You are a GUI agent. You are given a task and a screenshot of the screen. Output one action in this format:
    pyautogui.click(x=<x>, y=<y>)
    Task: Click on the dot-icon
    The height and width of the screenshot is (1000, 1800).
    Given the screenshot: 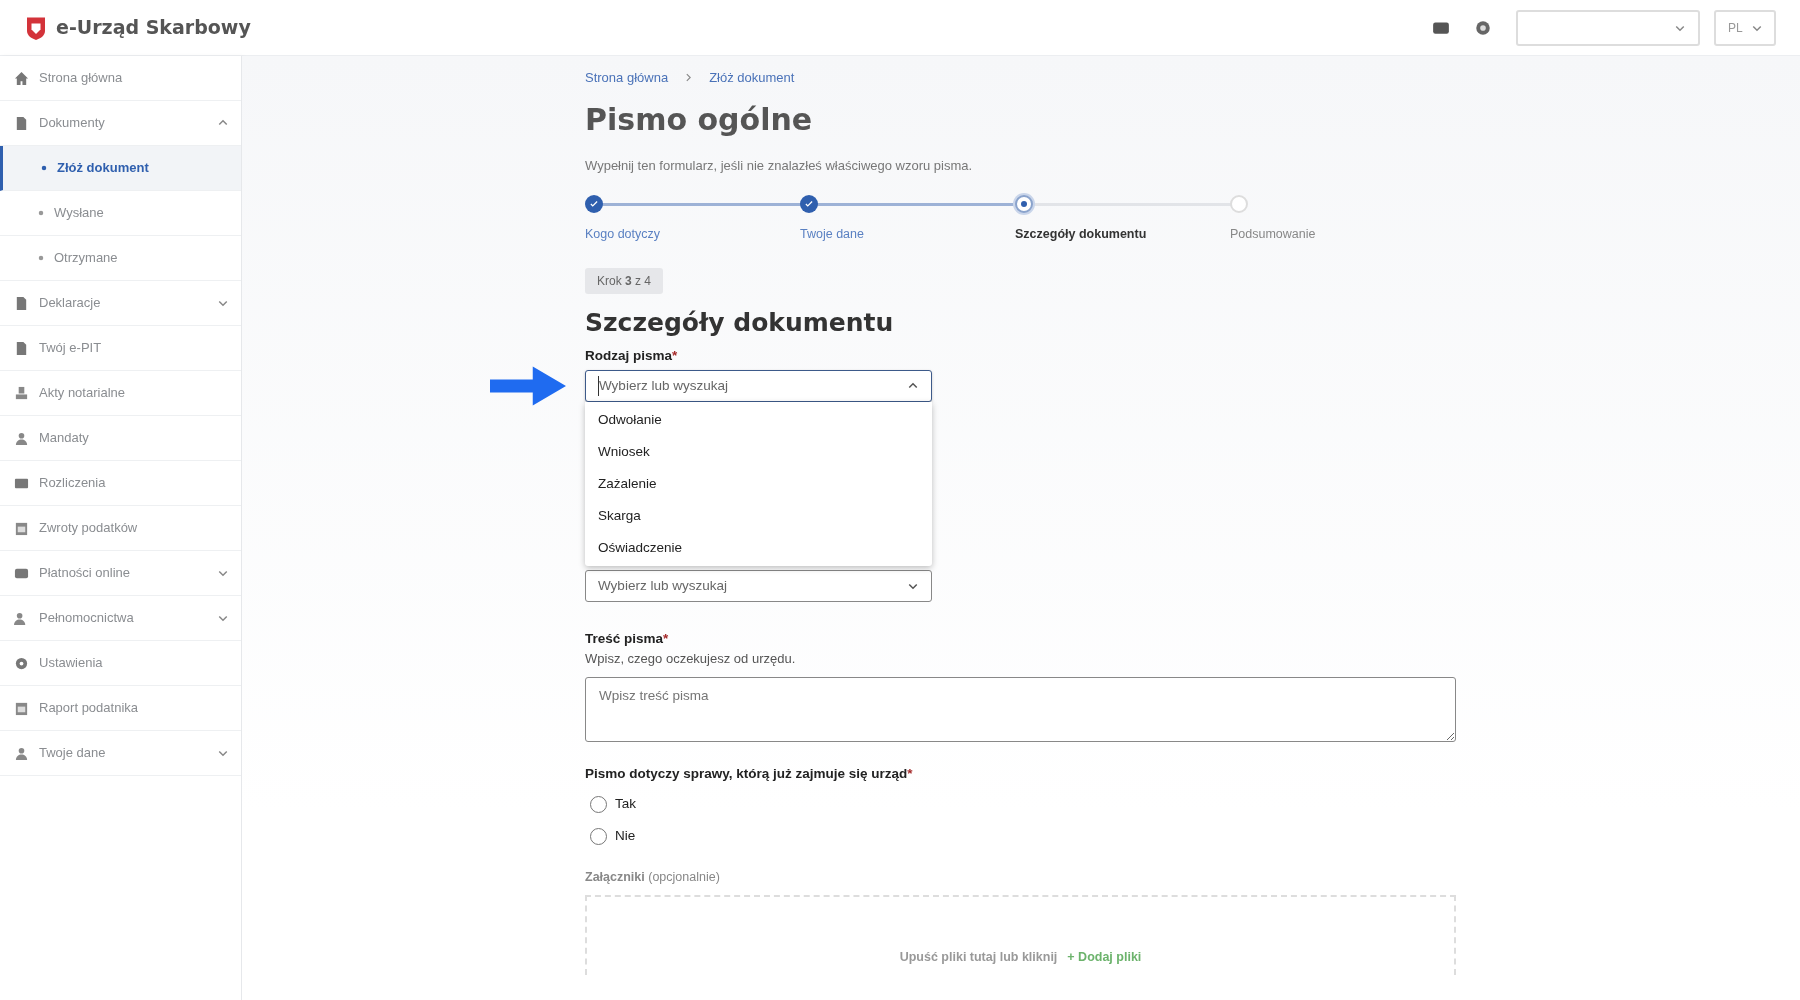 What is the action you would take?
    pyautogui.click(x=1024, y=204)
    